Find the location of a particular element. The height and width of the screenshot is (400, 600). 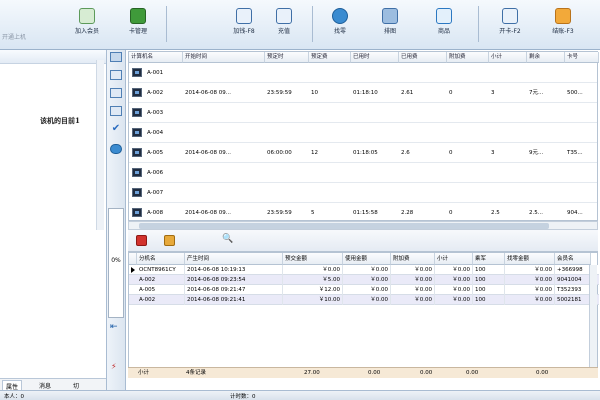

summary-subtotal: 0.00 is located at coordinates (472, 373).